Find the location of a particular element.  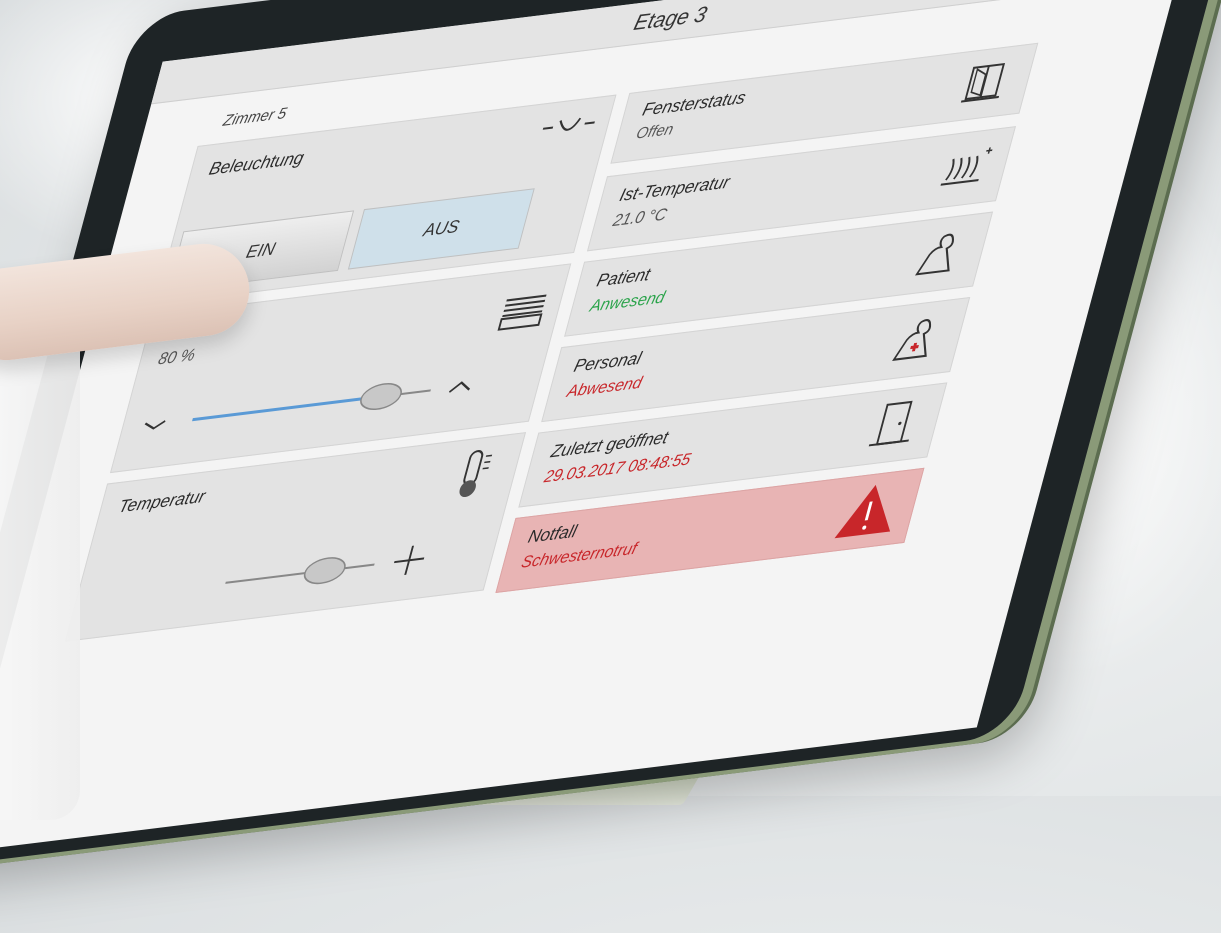

blinds-slider is located at coordinates (331, 402).